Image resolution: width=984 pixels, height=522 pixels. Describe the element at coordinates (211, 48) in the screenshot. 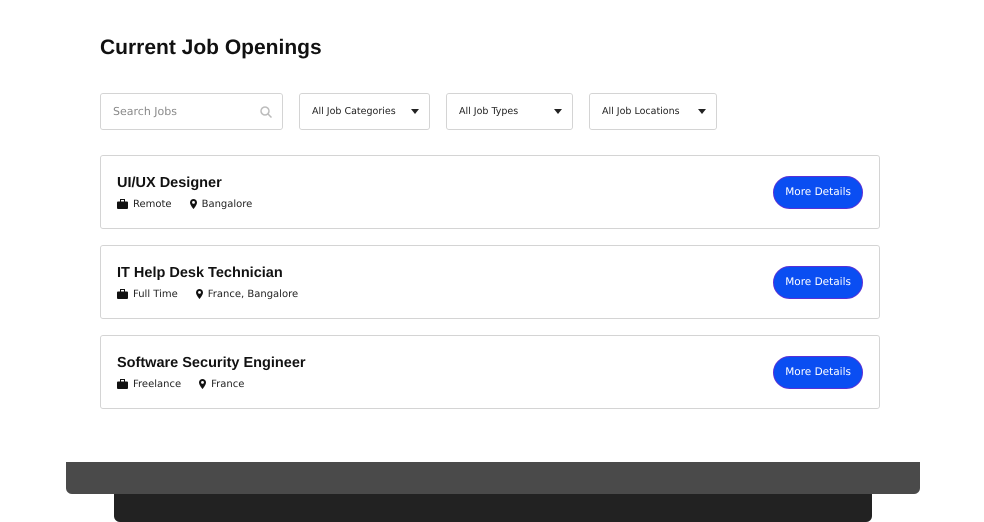

I see `page-title: Current Job Openings` at that location.